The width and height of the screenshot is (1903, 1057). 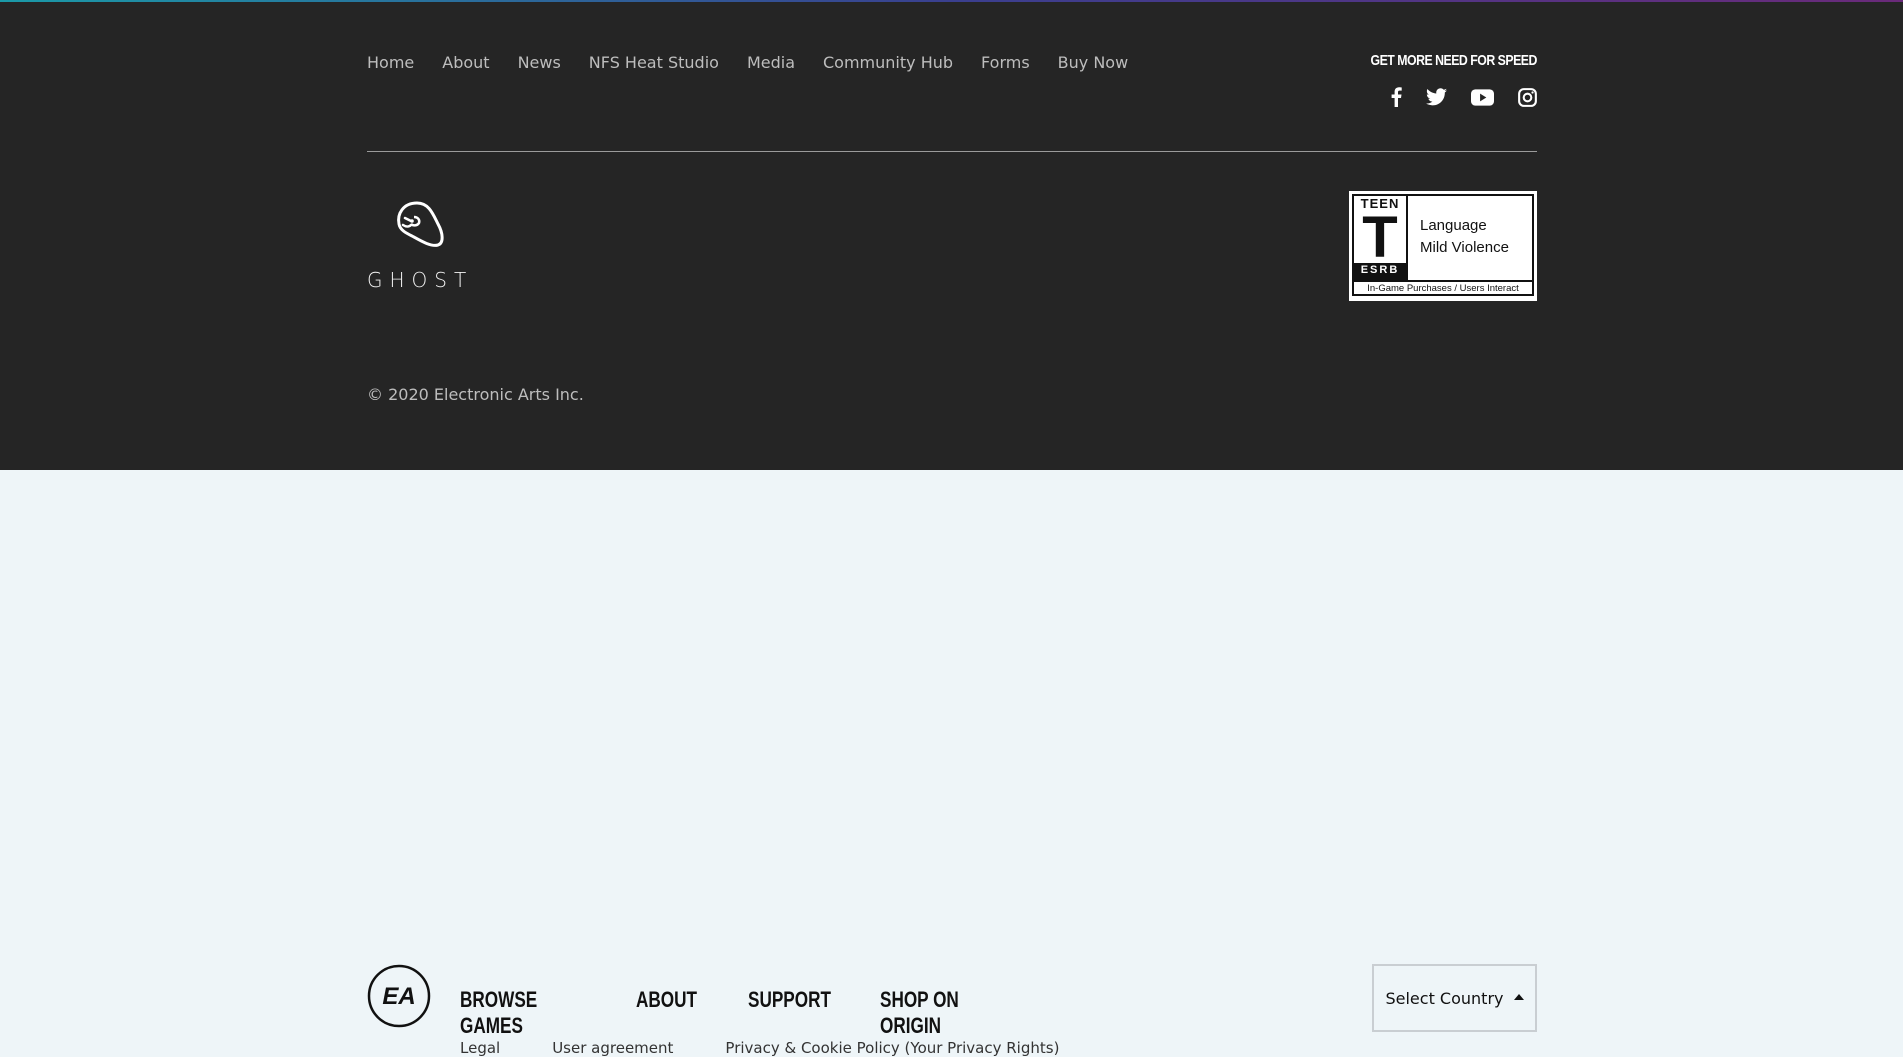 I want to click on ea-logo-text: EA, so click(x=398, y=996).